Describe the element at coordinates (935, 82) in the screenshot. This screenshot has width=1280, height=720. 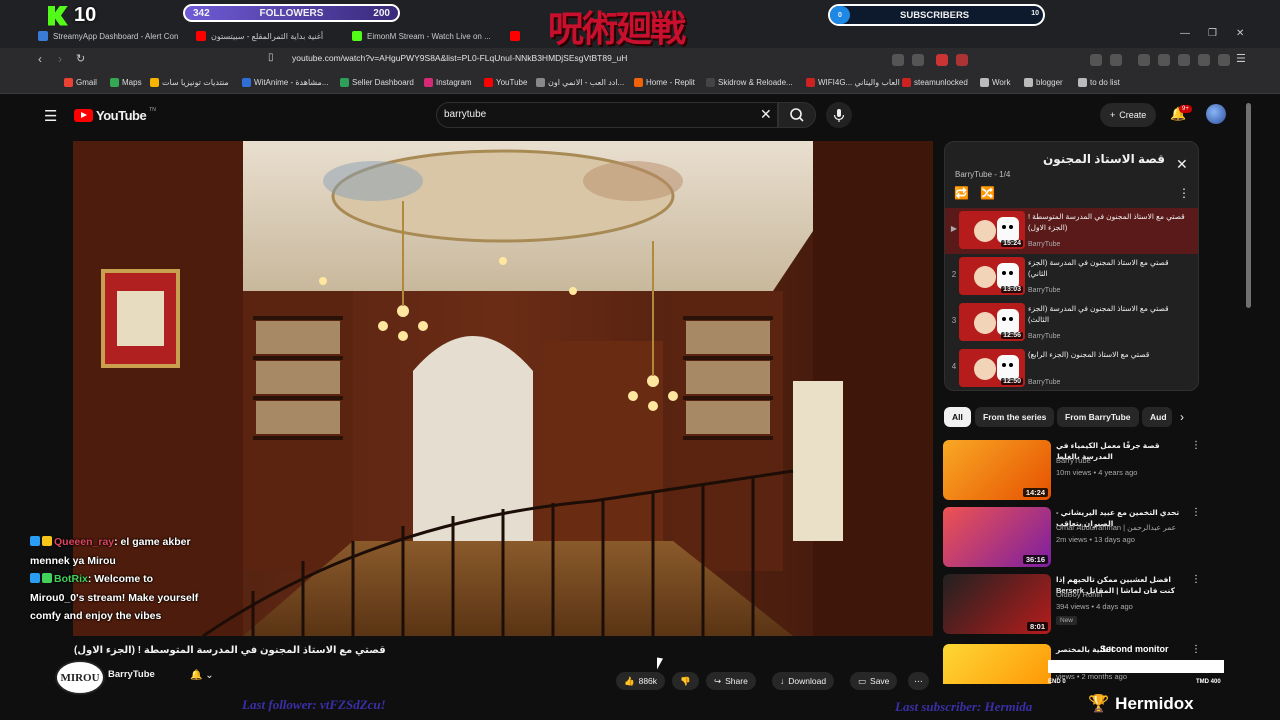
I see `bookmark-item: steamunlocked` at that location.